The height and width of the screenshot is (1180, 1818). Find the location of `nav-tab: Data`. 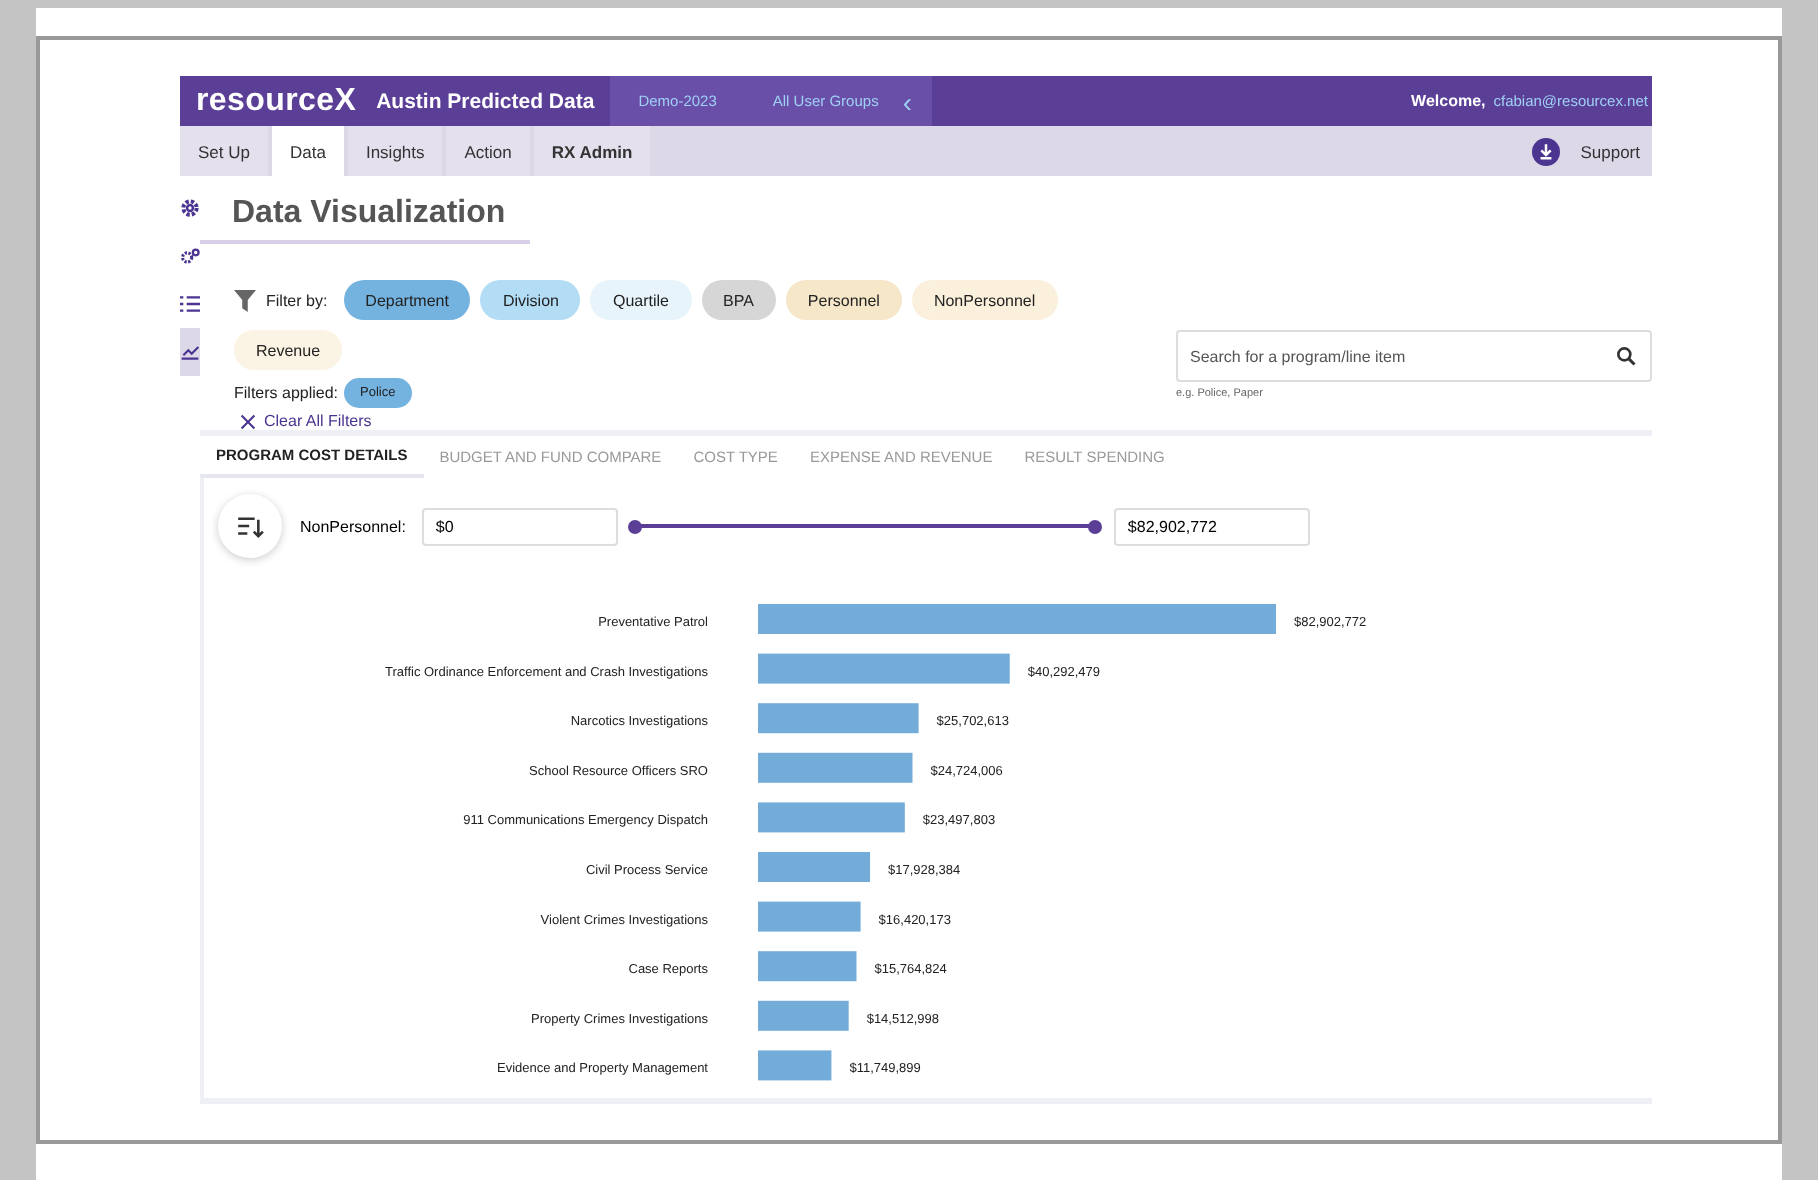

nav-tab: Data is located at coordinates (308, 151).